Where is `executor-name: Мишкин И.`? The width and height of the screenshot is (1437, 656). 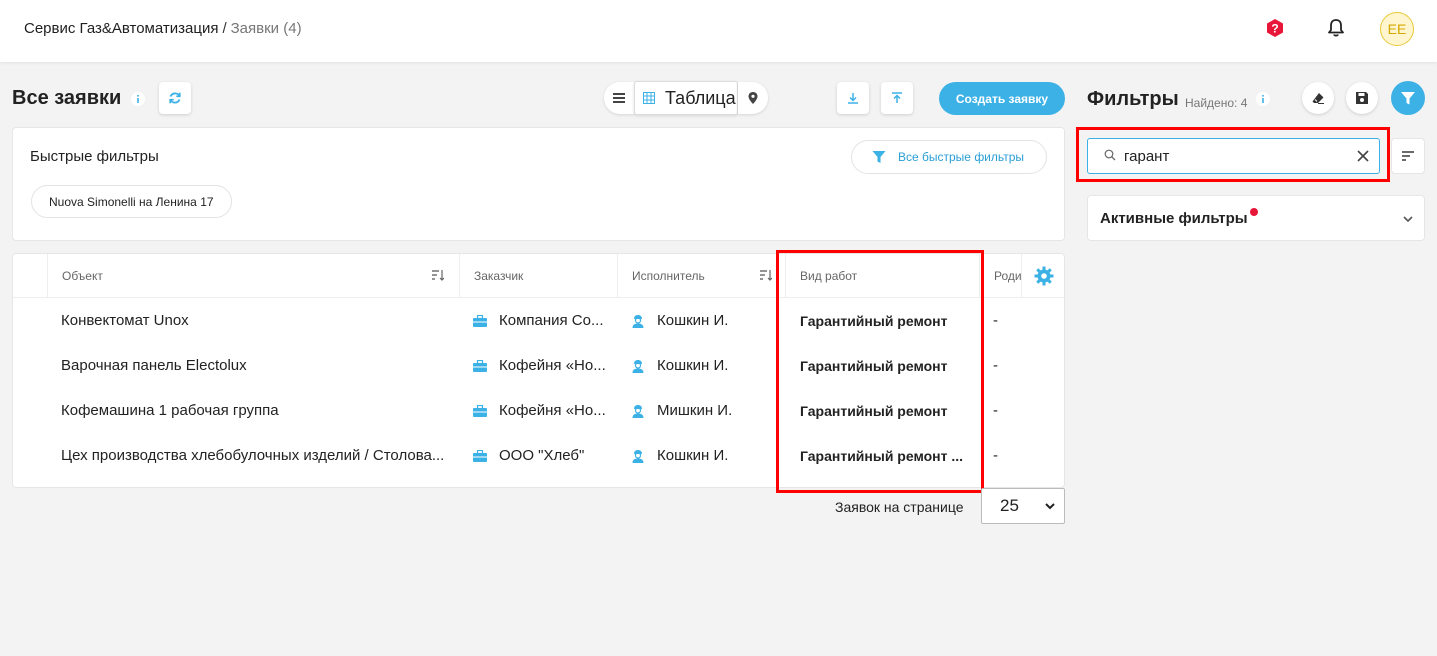 executor-name: Мишкин И. is located at coordinates (695, 410).